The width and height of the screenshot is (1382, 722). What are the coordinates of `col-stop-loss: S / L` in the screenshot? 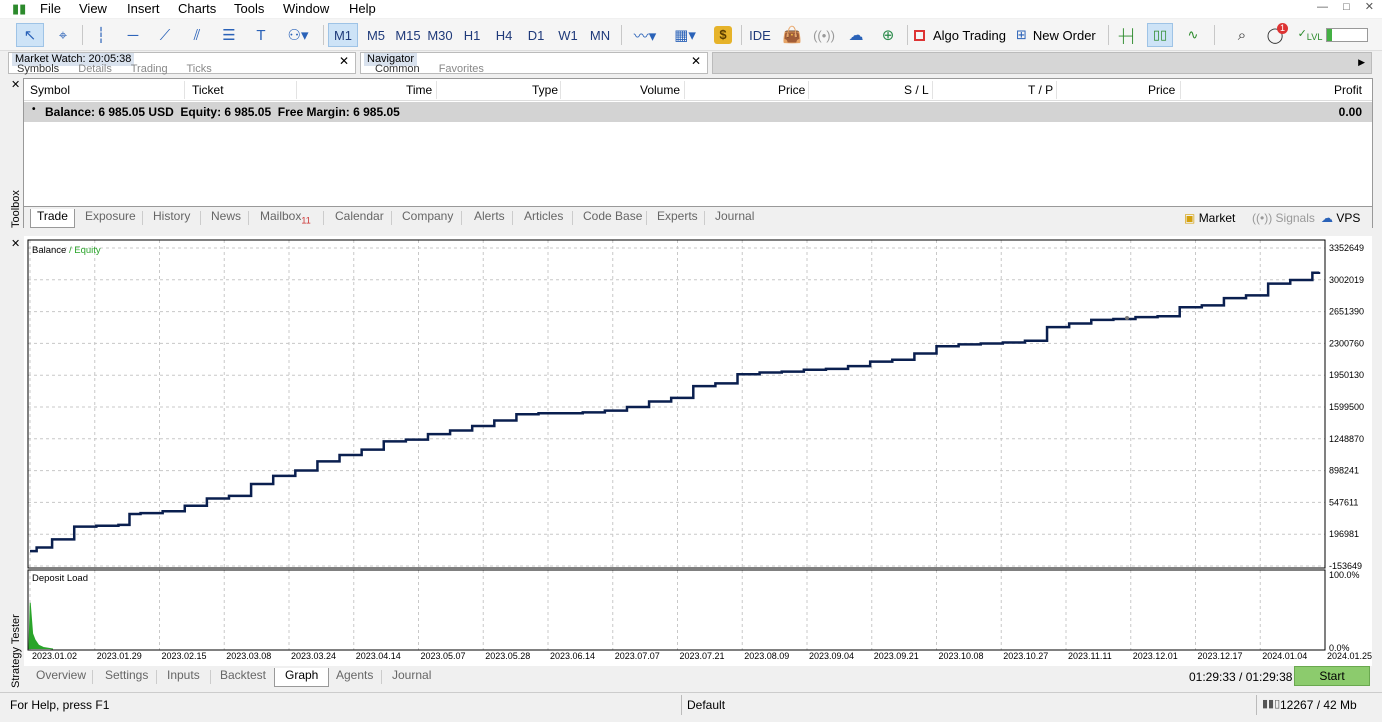 It's located at (916, 90).